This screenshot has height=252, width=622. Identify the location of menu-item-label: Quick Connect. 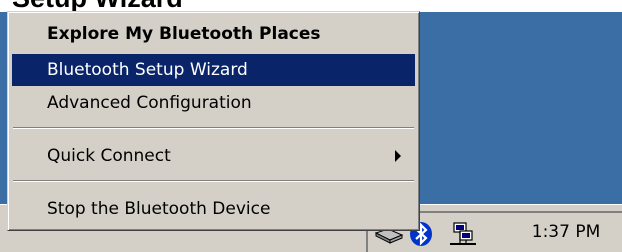
(109, 156).